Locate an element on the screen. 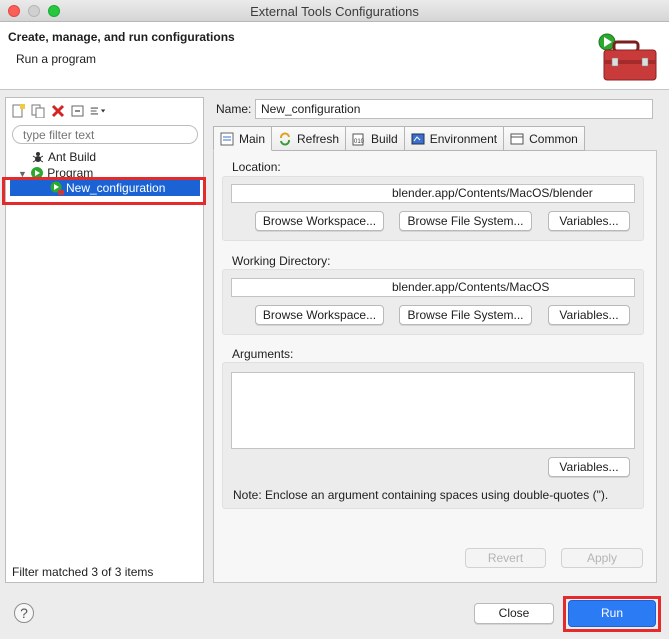 The width and height of the screenshot is (669, 639). tab-refresh: Refresh is located at coordinates (309, 138).